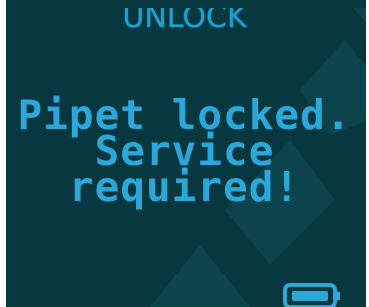 The height and width of the screenshot is (307, 369). I want to click on message-line-3: required!, so click(184, 187).